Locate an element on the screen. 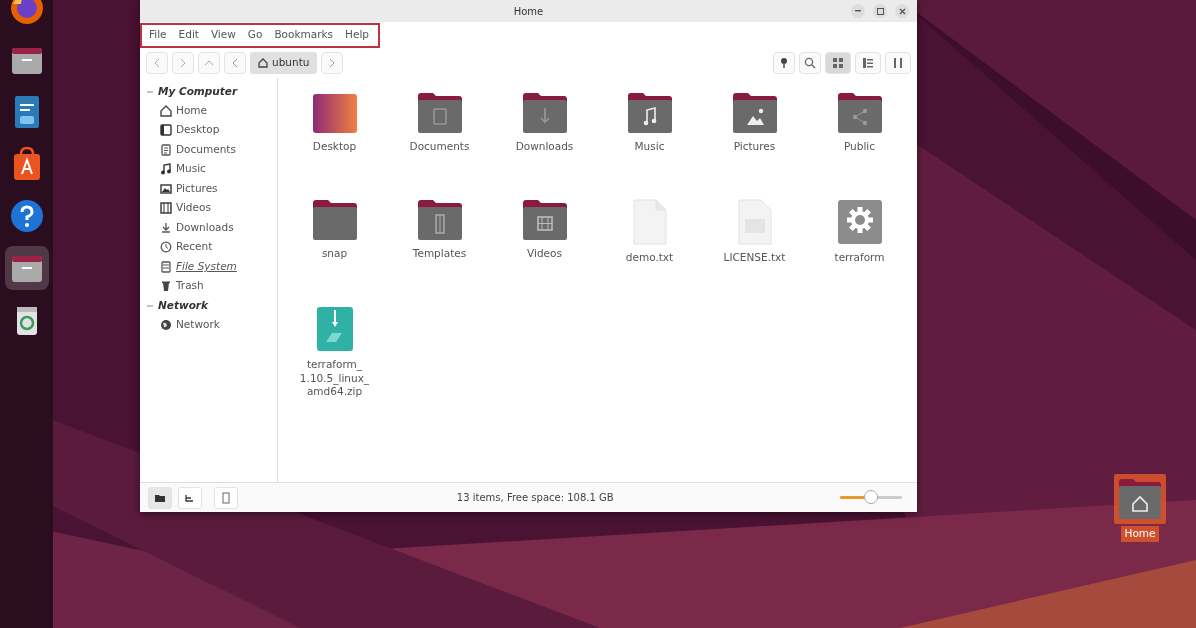  file-name: terraform_ 1.10.5_linux_ amd64.zip is located at coordinates (334, 378).